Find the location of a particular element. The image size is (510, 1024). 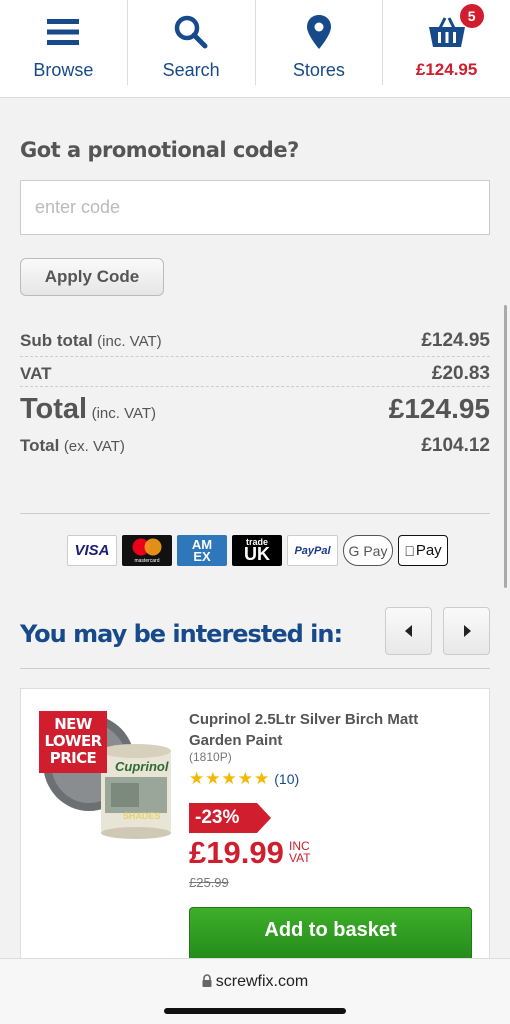

search-icon is located at coordinates (191, 32).